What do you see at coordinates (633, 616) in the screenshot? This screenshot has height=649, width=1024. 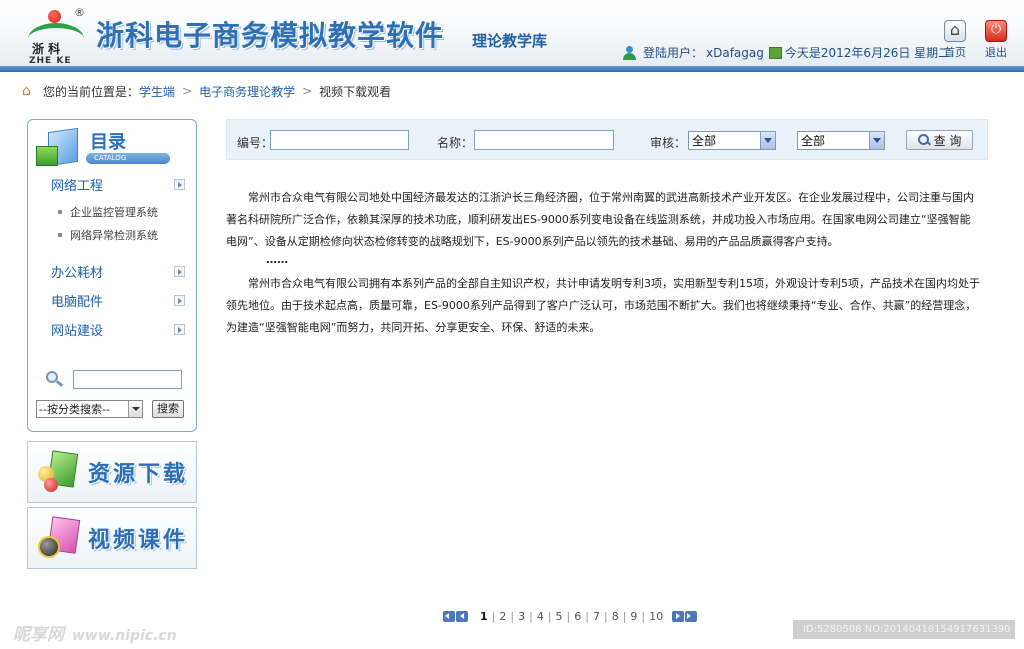 I see `page-link: 9` at bounding box center [633, 616].